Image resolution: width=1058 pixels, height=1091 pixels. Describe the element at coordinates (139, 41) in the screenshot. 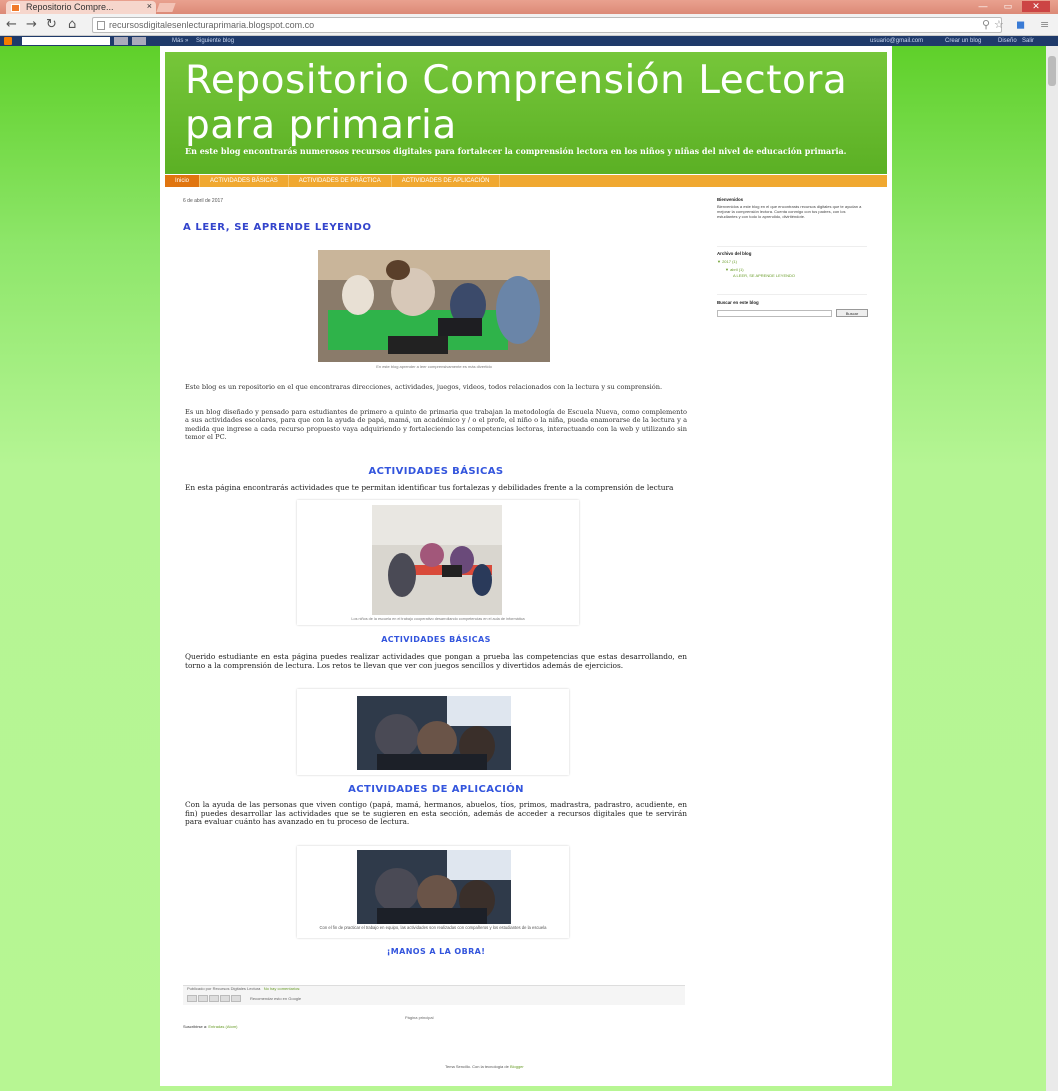

I see `navbar-flag-button` at that location.